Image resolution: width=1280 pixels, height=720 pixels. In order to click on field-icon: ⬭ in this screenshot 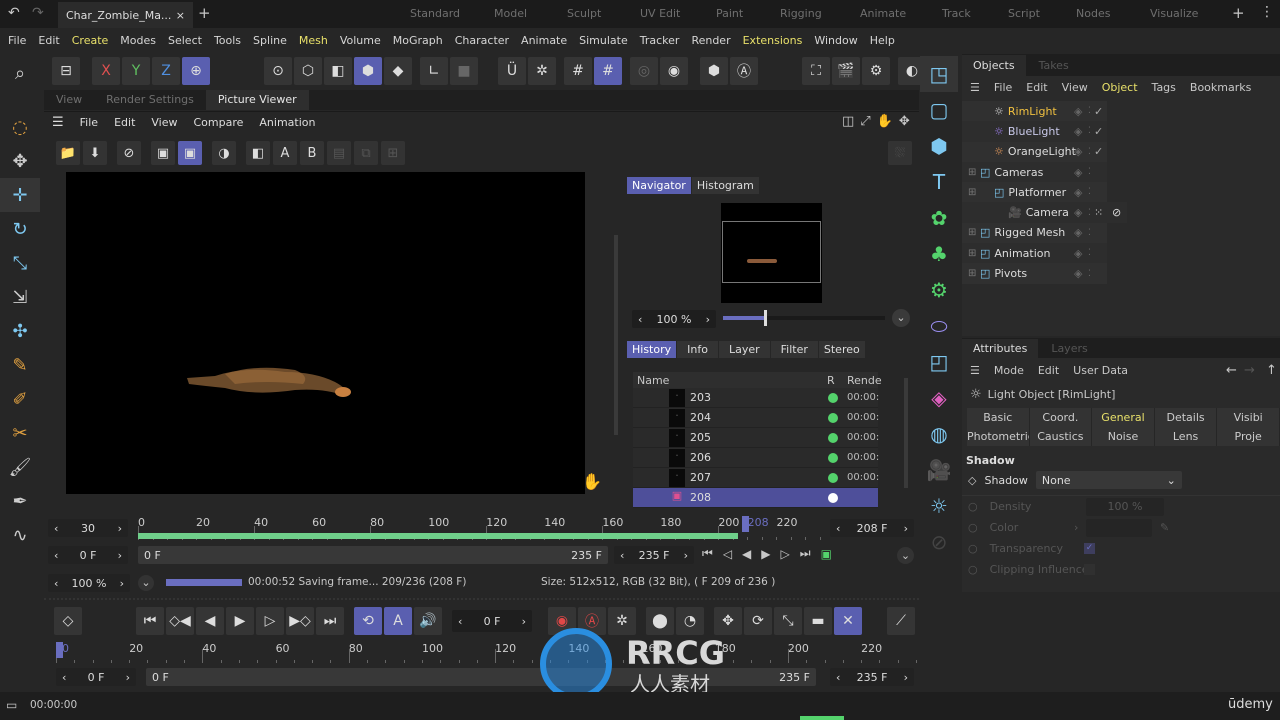, I will do `click(939, 326)`.